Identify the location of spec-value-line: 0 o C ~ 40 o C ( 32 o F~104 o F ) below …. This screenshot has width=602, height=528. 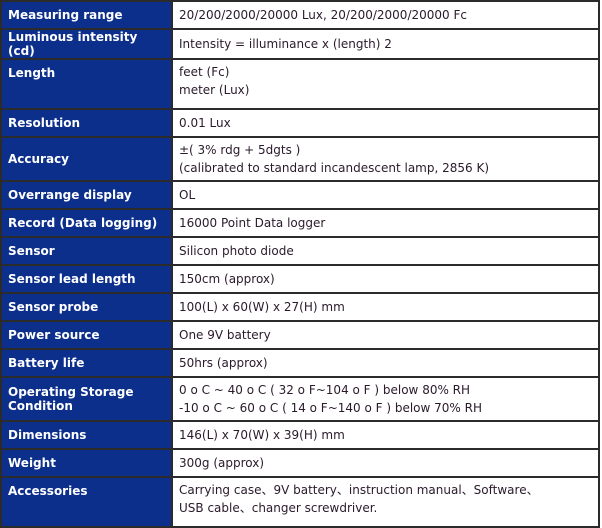
(325, 390).